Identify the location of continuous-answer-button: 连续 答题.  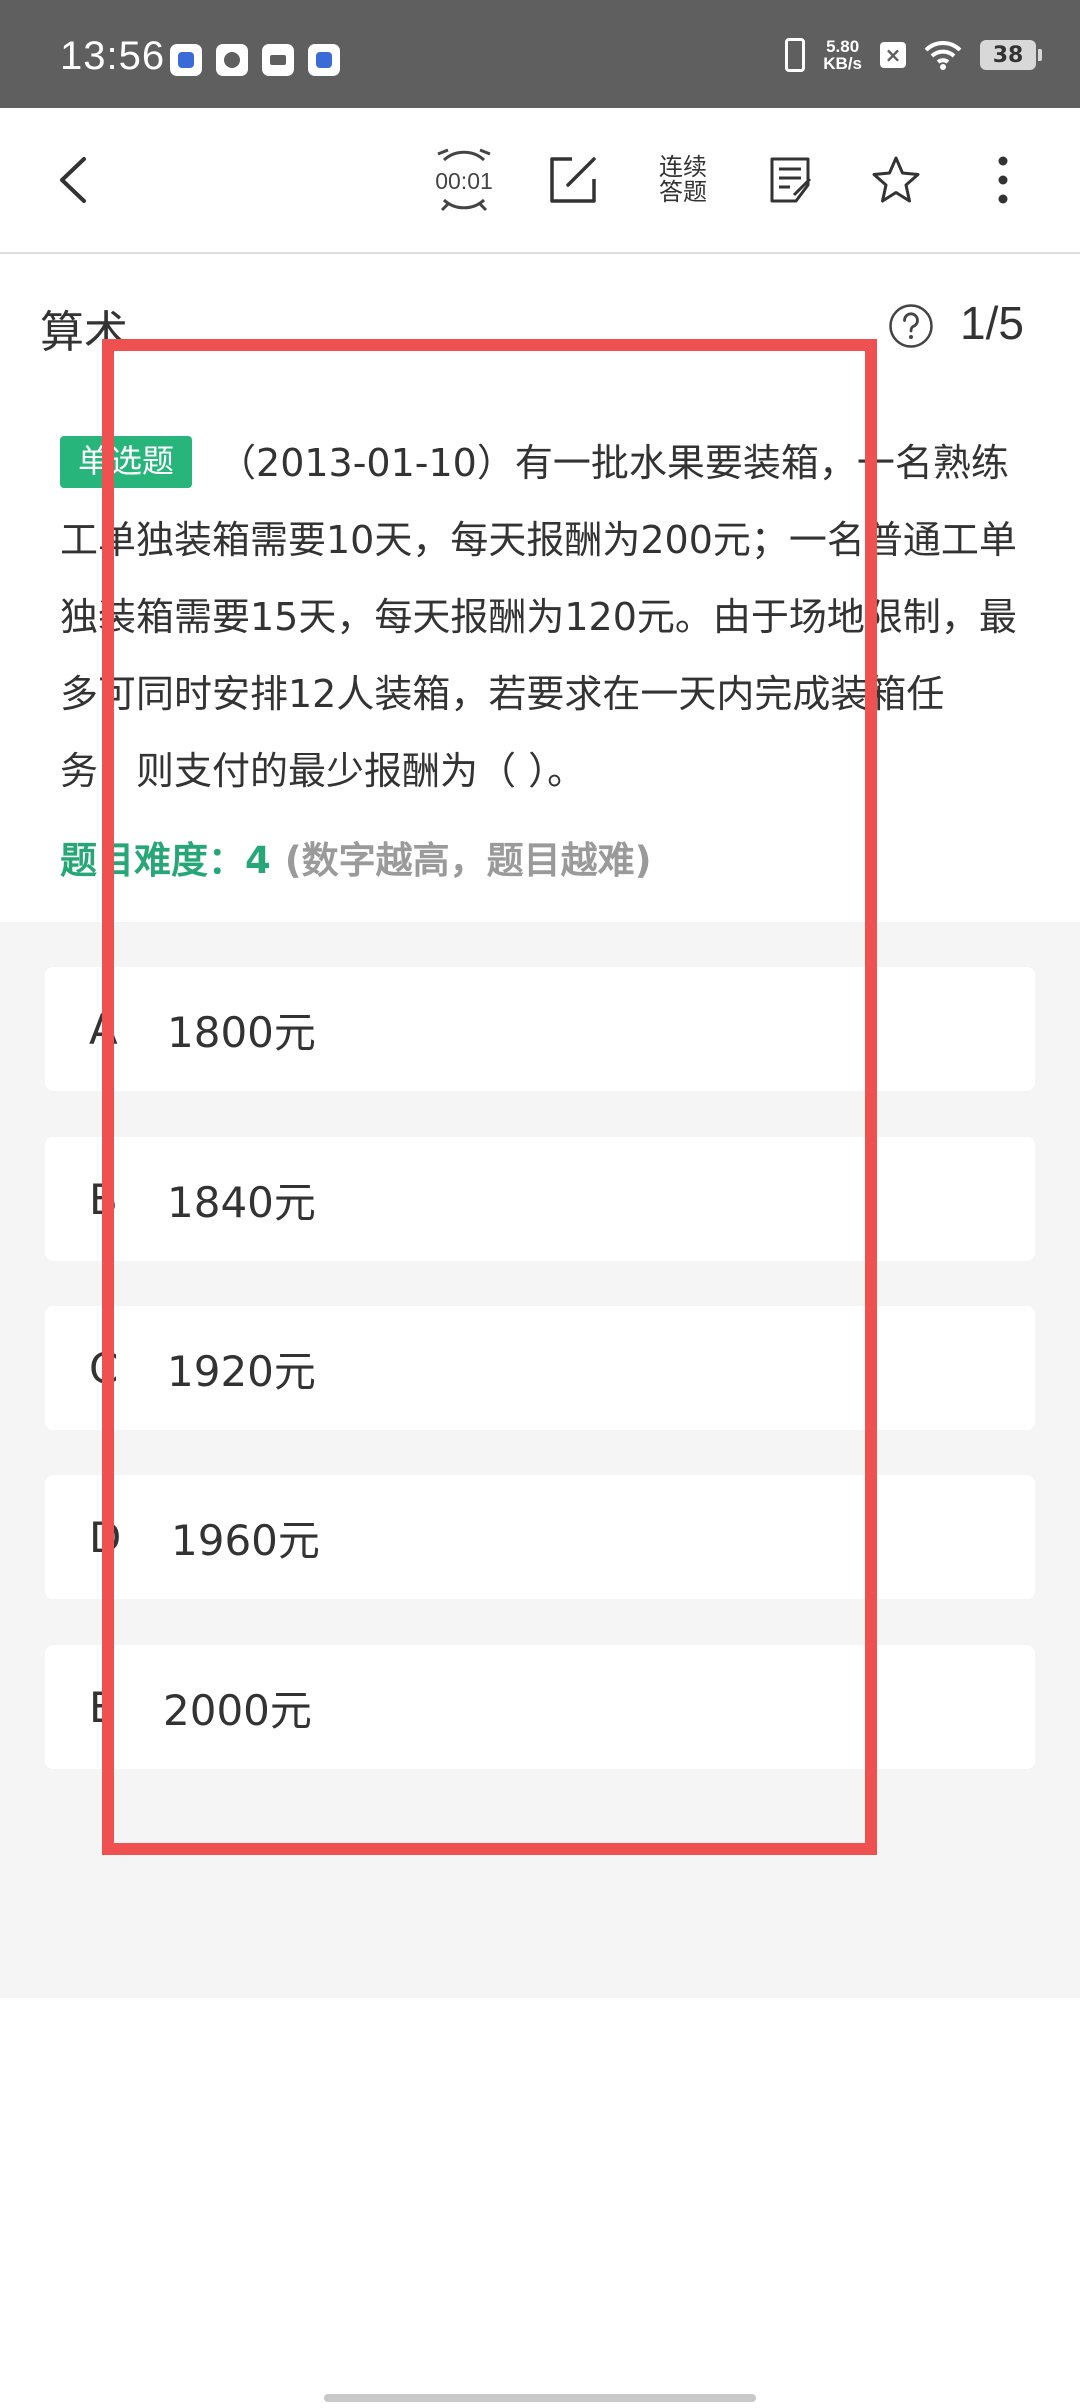
(683, 180).